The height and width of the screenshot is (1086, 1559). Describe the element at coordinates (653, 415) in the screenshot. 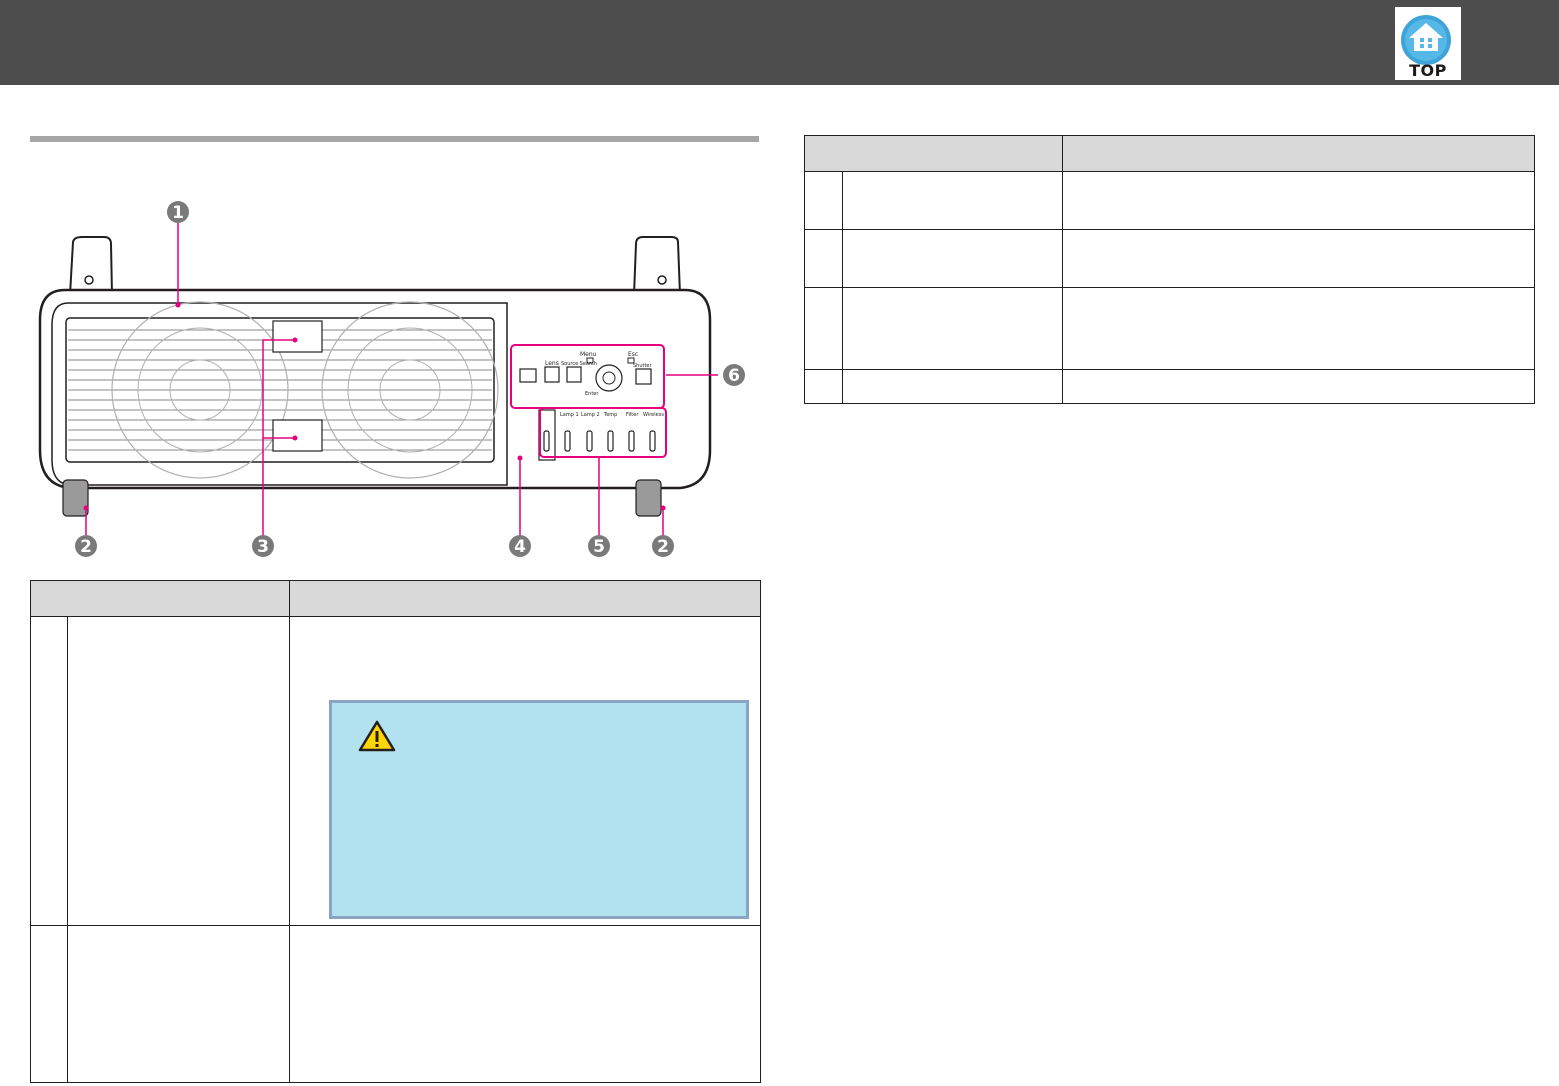

I see `indicator-label: Wireless` at that location.